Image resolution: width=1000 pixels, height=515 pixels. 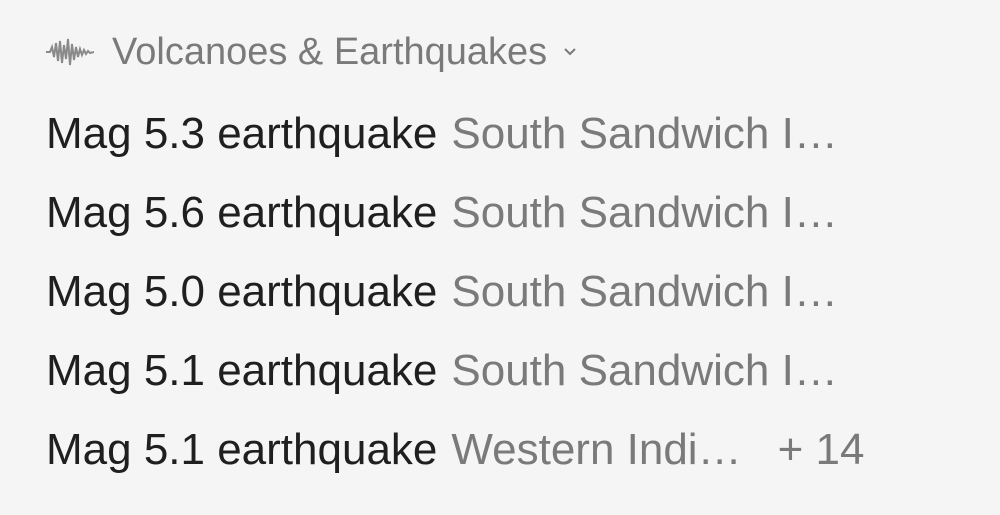 What do you see at coordinates (242, 291) in the screenshot?
I see `item-title: Mag 5.0 earthquake` at bounding box center [242, 291].